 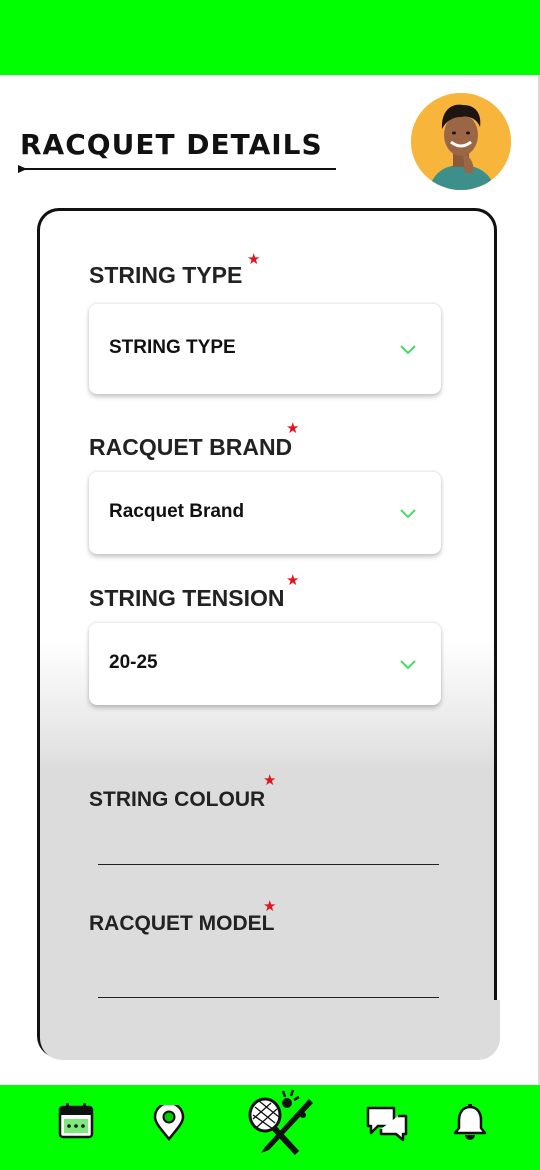 I want to click on bell-icon, so click(x=470, y=1123).